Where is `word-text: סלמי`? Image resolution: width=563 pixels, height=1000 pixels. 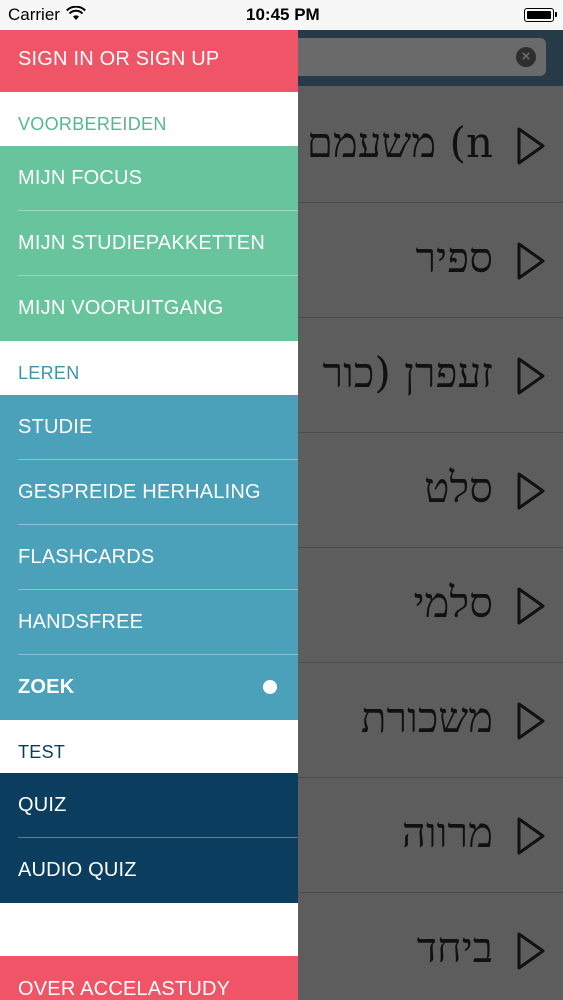 word-text: סלמי is located at coordinates (453, 602).